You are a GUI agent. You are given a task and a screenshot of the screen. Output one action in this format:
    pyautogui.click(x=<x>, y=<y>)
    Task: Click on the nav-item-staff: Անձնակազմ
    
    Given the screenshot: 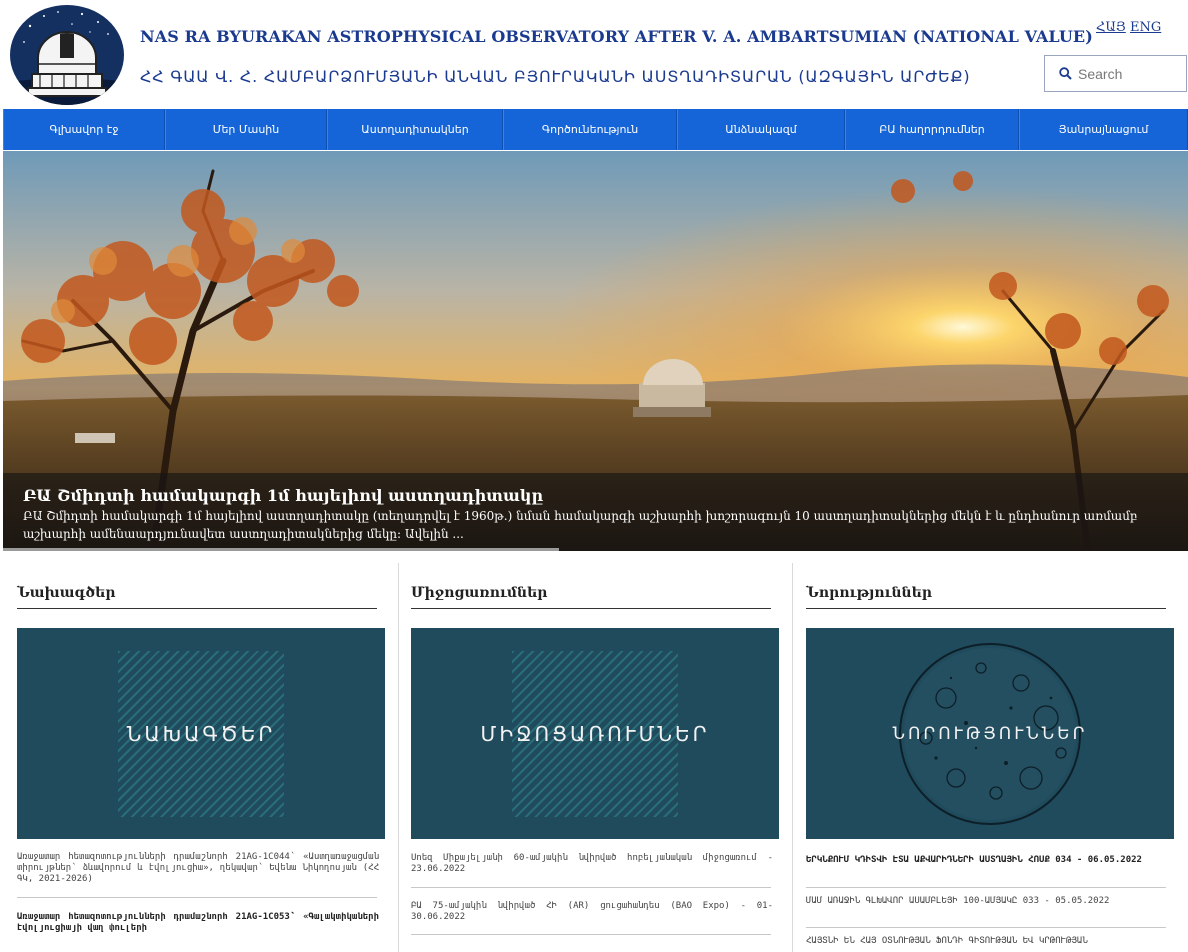 What is the action you would take?
    pyautogui.click(x=761, y=129)
    